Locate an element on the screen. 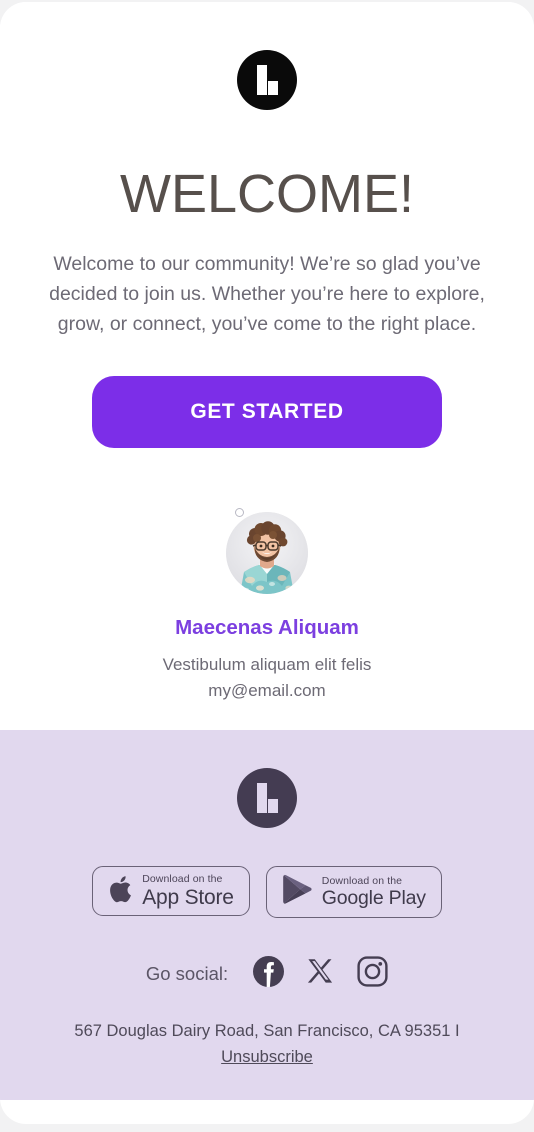 The image size is (534, 1132). app-store-badge-large-text: App Store is located at coordinates (188, 897).